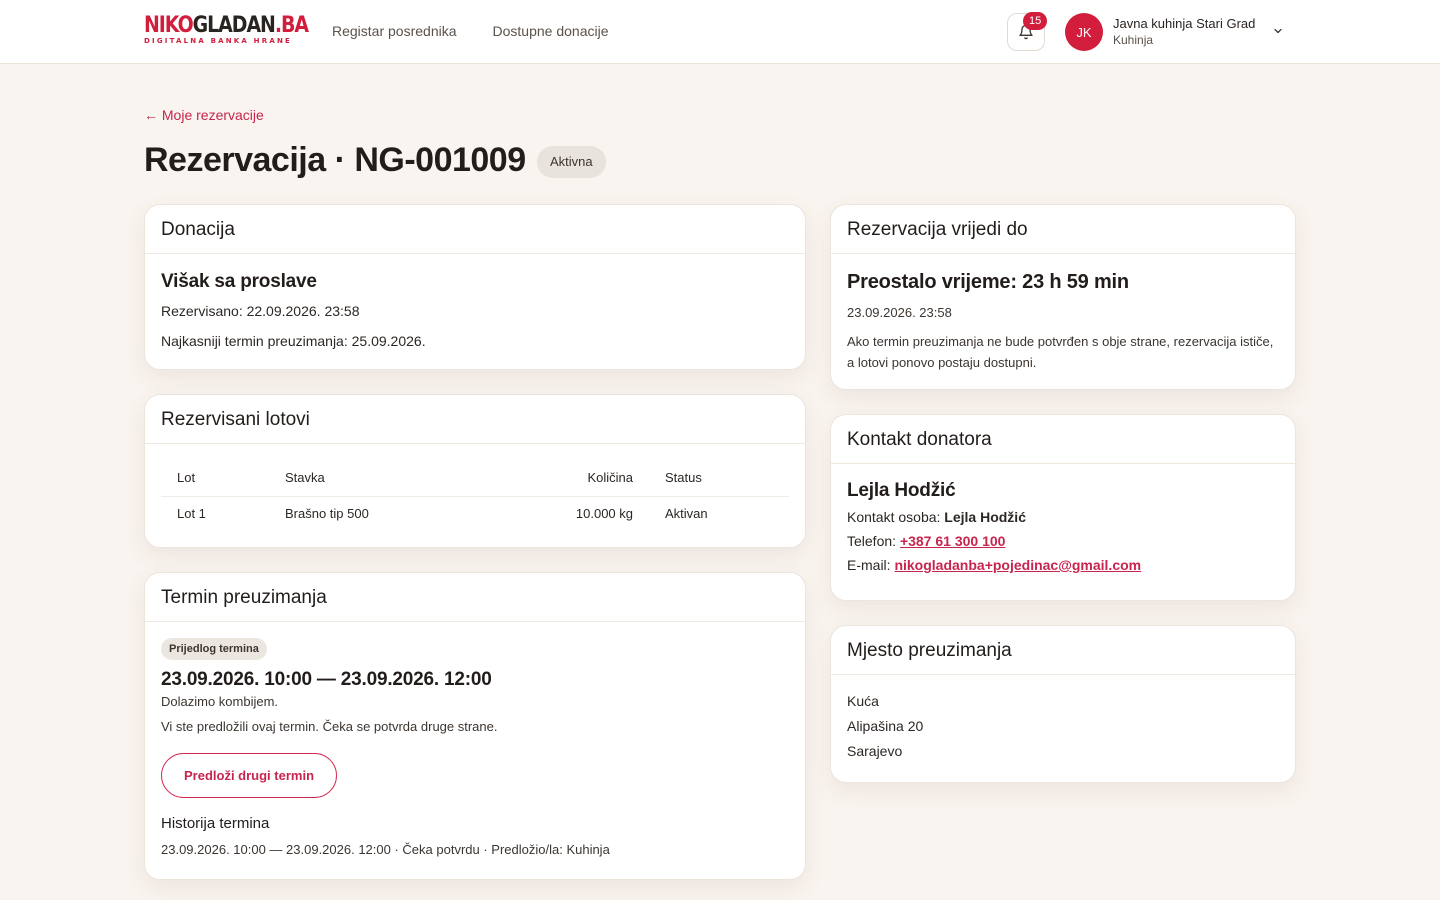 Image resolution: width=1440 pixels, height=900 pixels. I want to click on expiry-datetime: 23.09.2026. 23:58, so click(899, 312).